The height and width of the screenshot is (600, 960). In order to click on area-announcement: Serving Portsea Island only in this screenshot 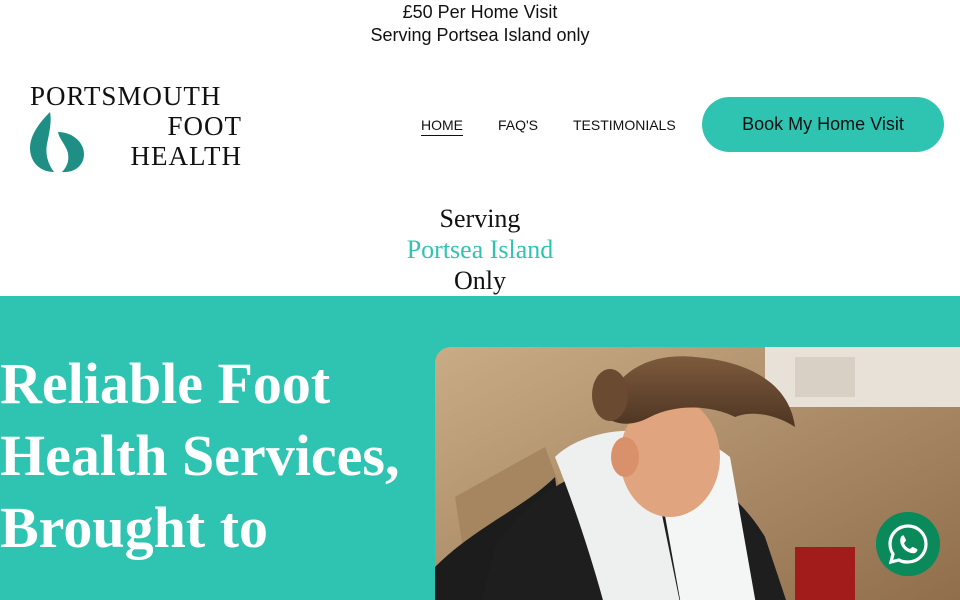, I will do `click(480, 35)`.